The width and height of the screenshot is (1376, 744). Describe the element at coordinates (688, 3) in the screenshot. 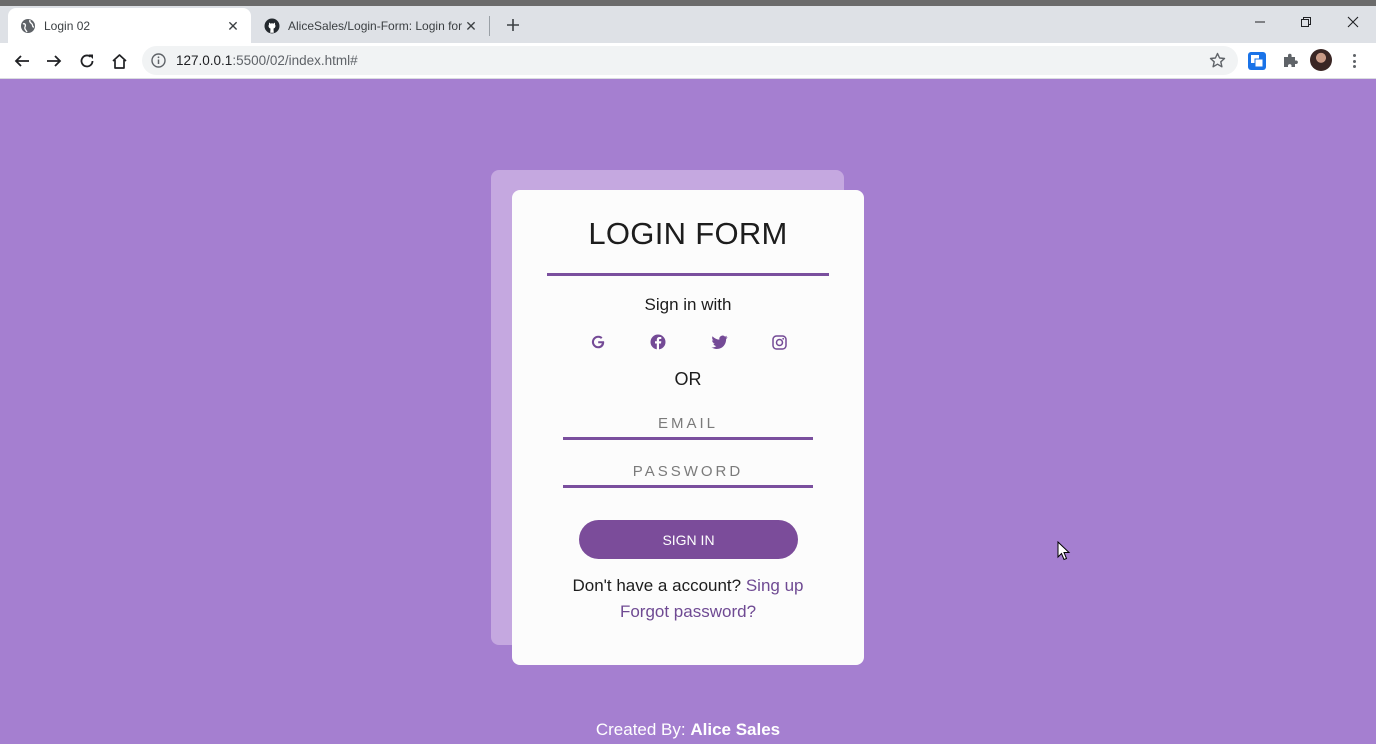

I see `window-top-edge` at that location.